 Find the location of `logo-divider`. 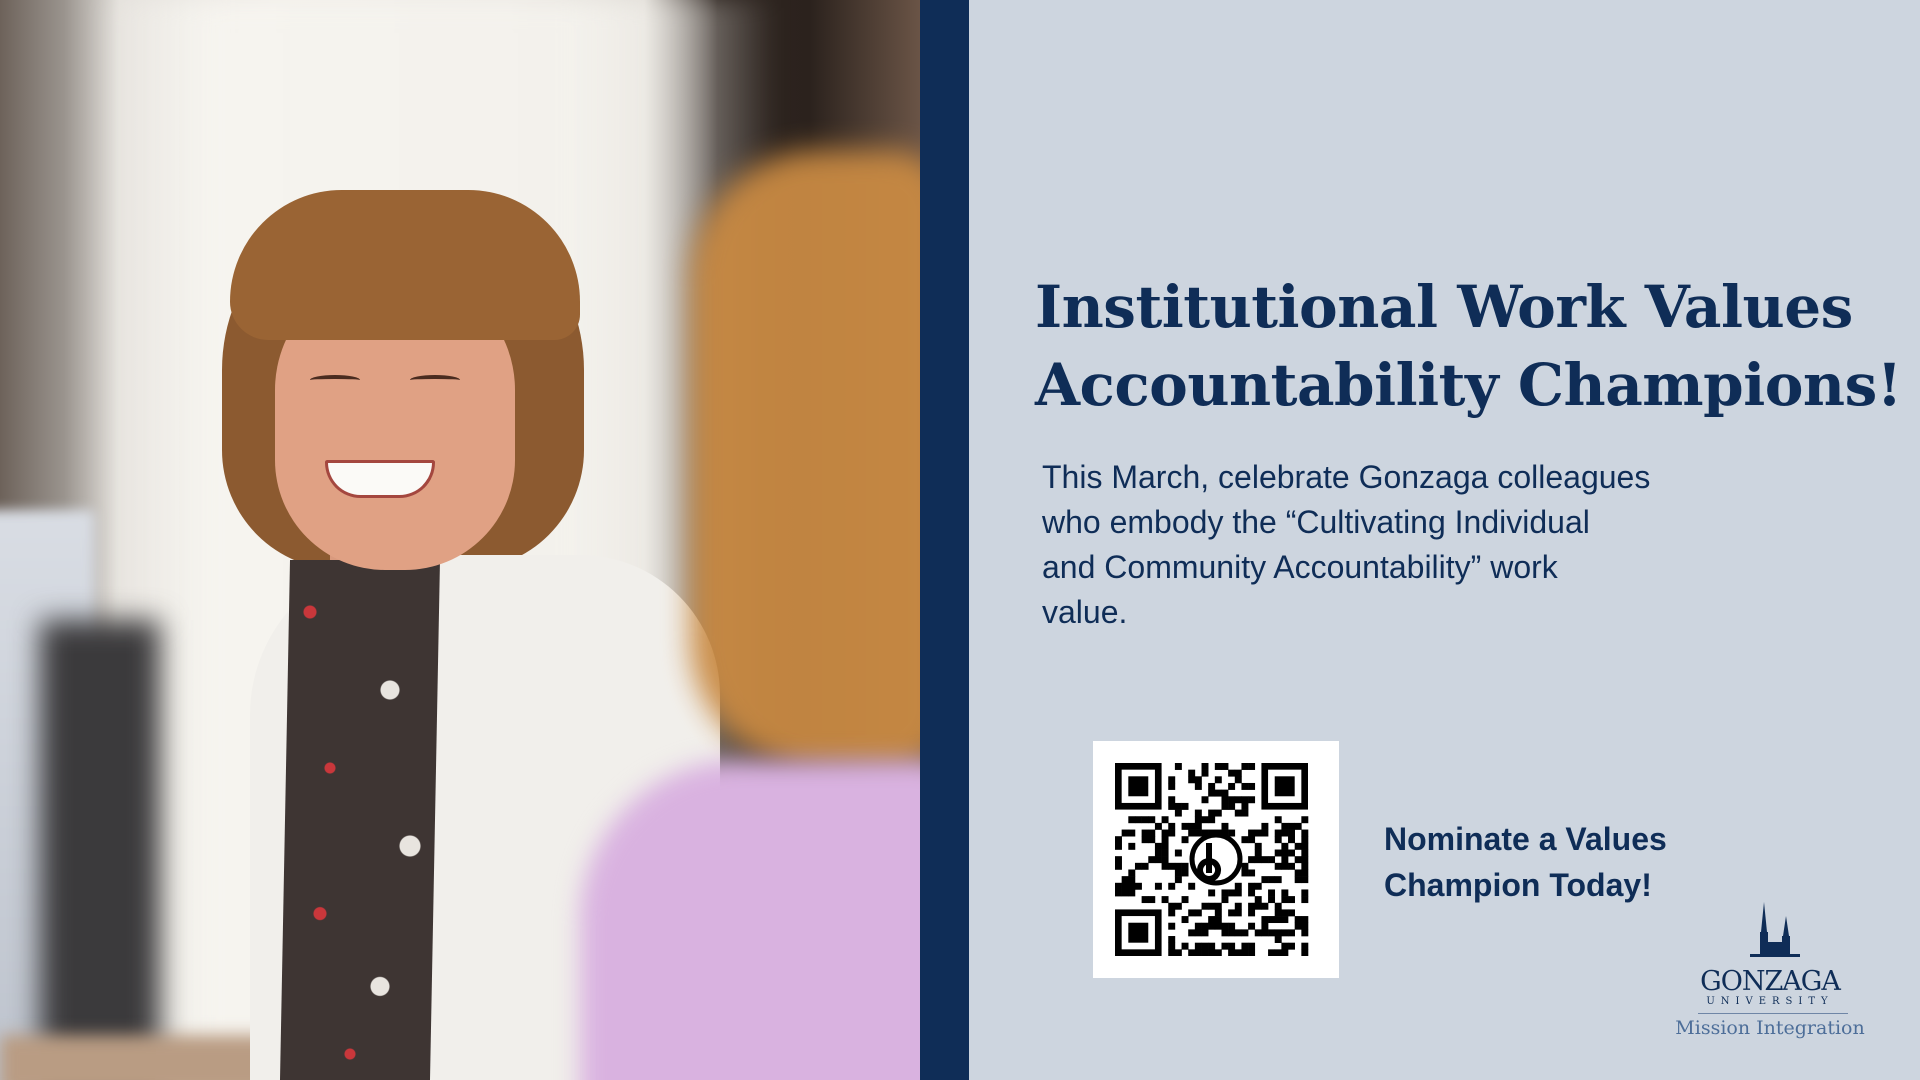

logo-divider is located at coordinates (1773, 1013).